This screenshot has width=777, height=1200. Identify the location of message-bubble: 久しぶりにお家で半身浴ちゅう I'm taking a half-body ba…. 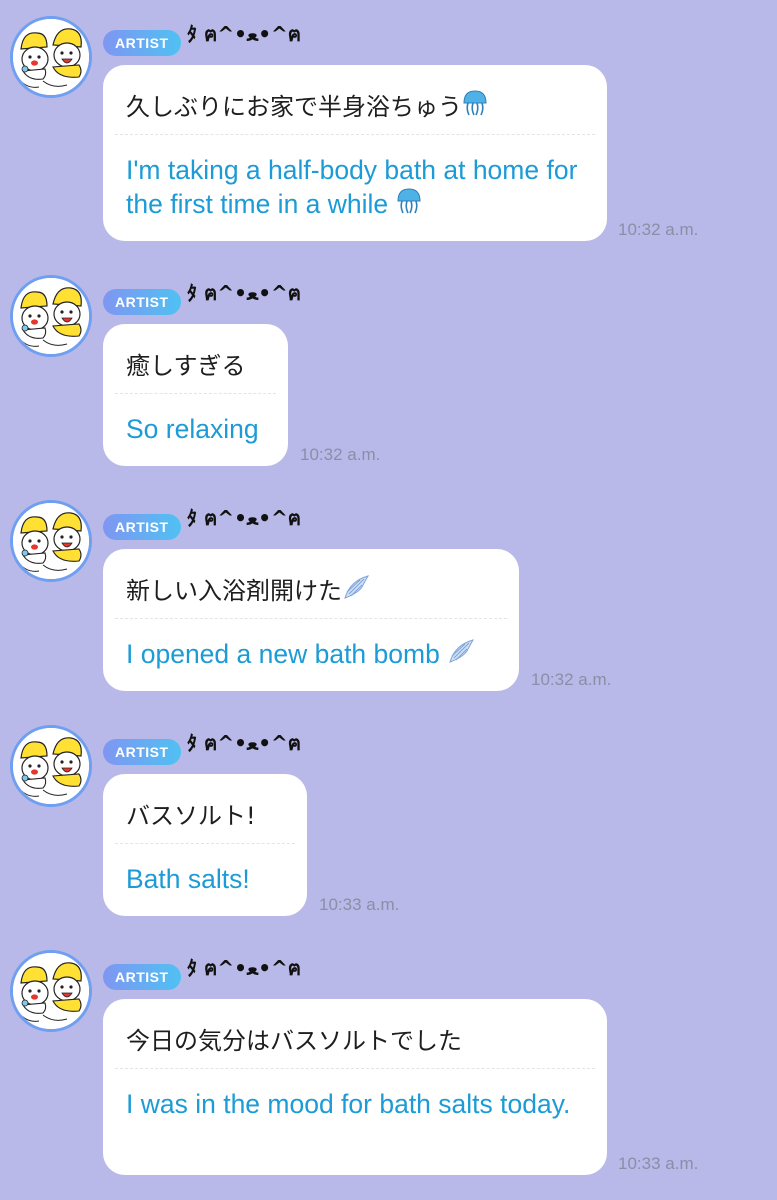
(355, 153).